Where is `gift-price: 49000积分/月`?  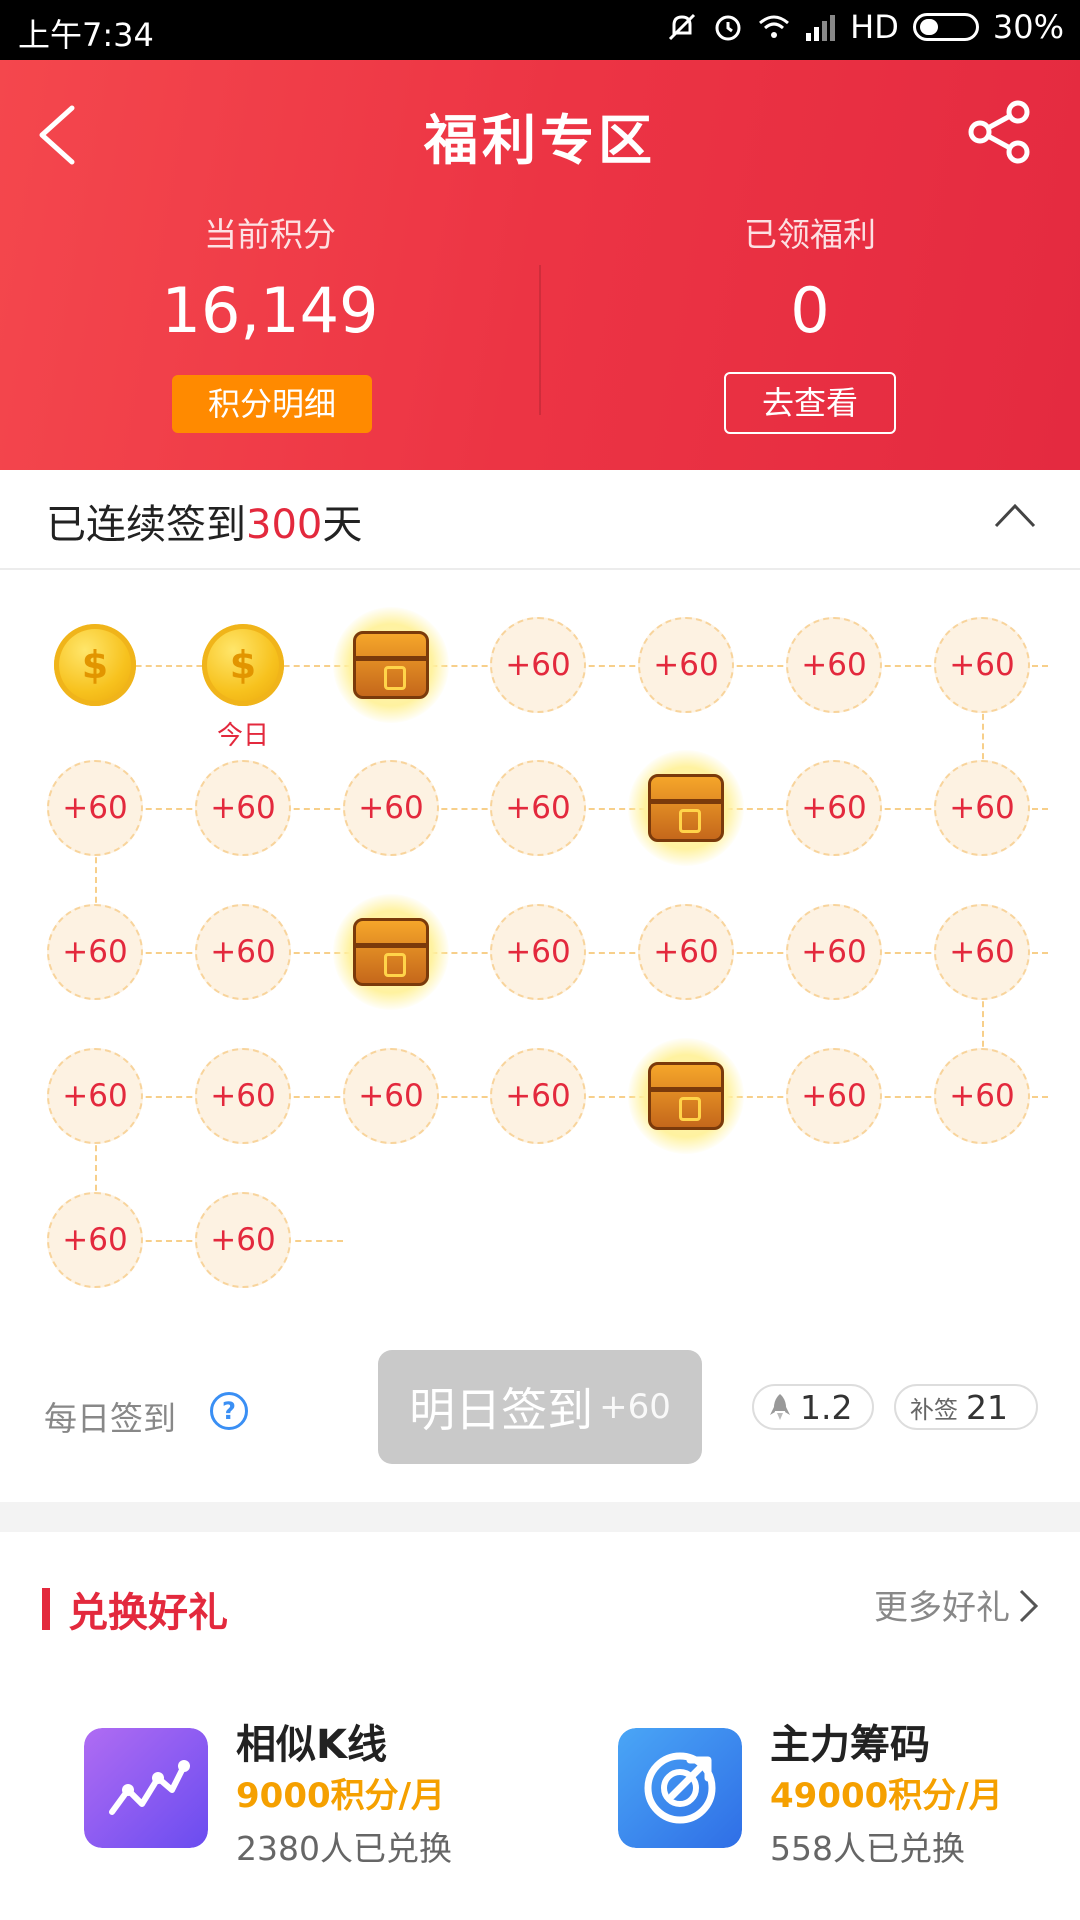
gift-price: 49000积分/月 is located at coordinates (886, 1796).